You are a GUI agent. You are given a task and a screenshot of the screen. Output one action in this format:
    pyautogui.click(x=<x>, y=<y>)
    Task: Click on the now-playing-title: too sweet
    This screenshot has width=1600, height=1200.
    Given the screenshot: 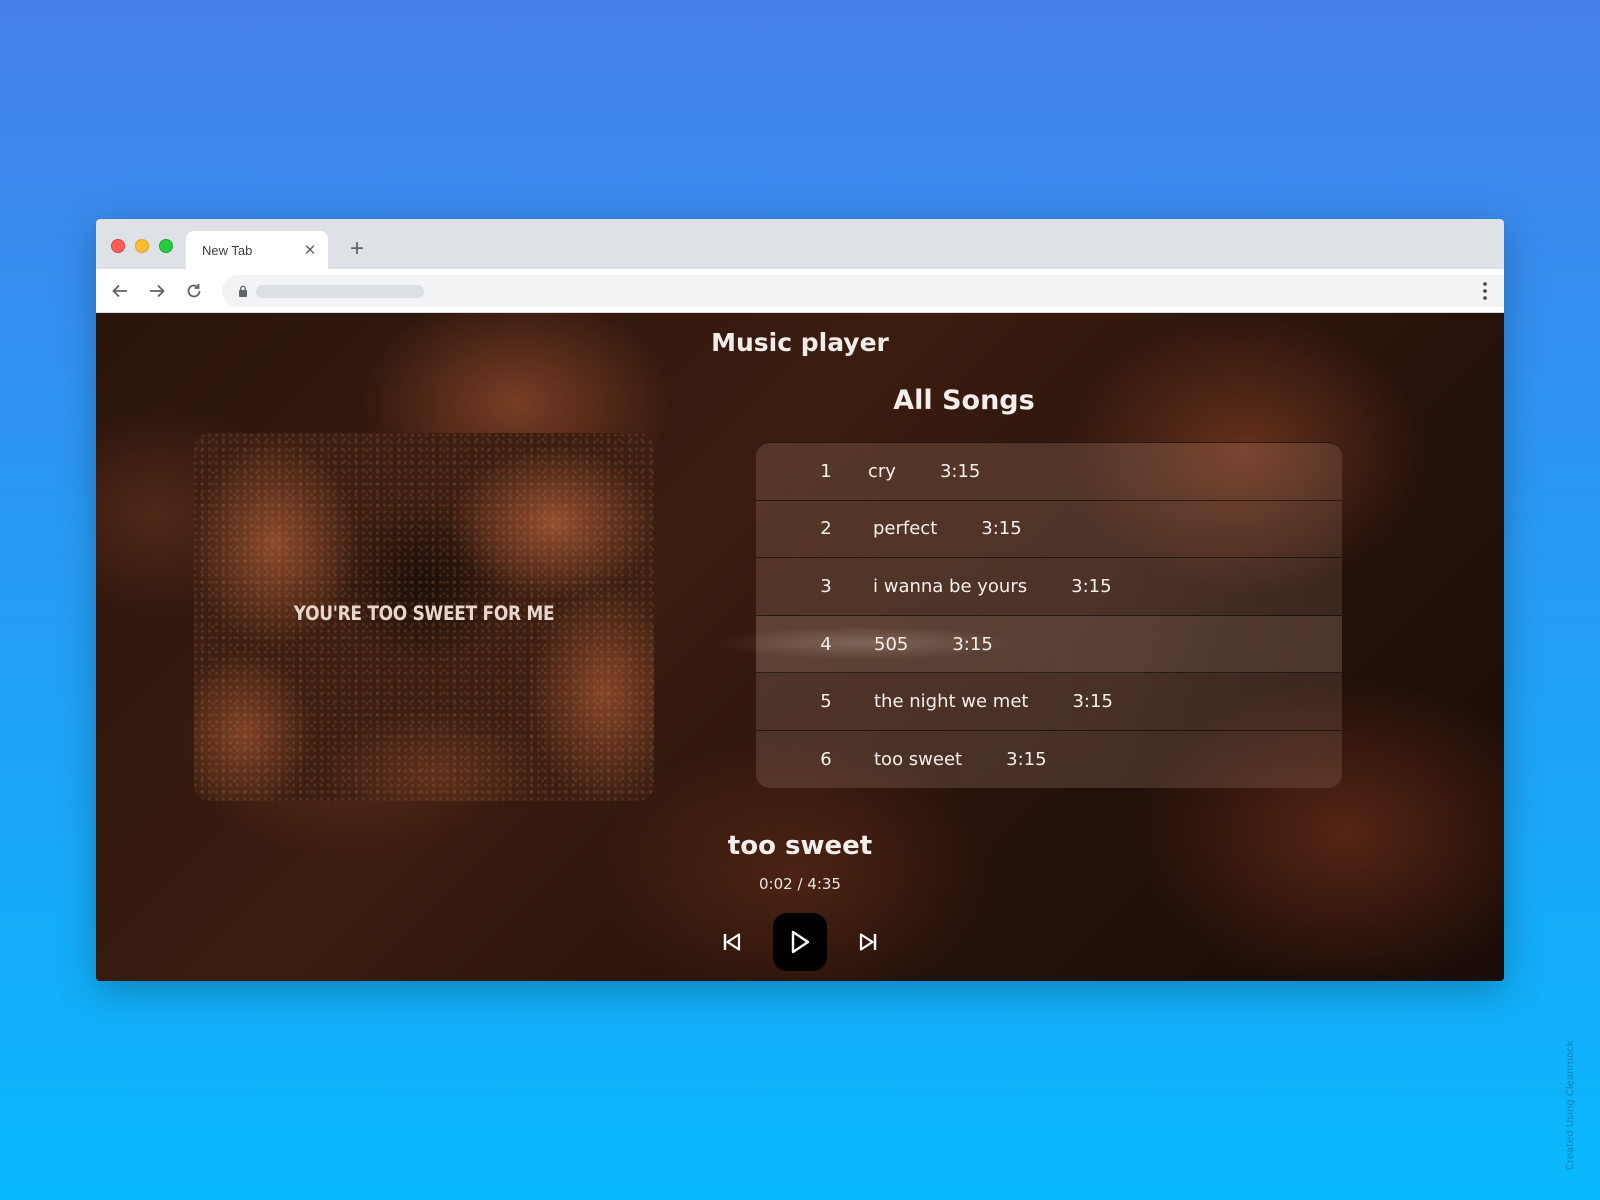 What is the action you would take?
    pyautogui.click(x=800, y=846)
    